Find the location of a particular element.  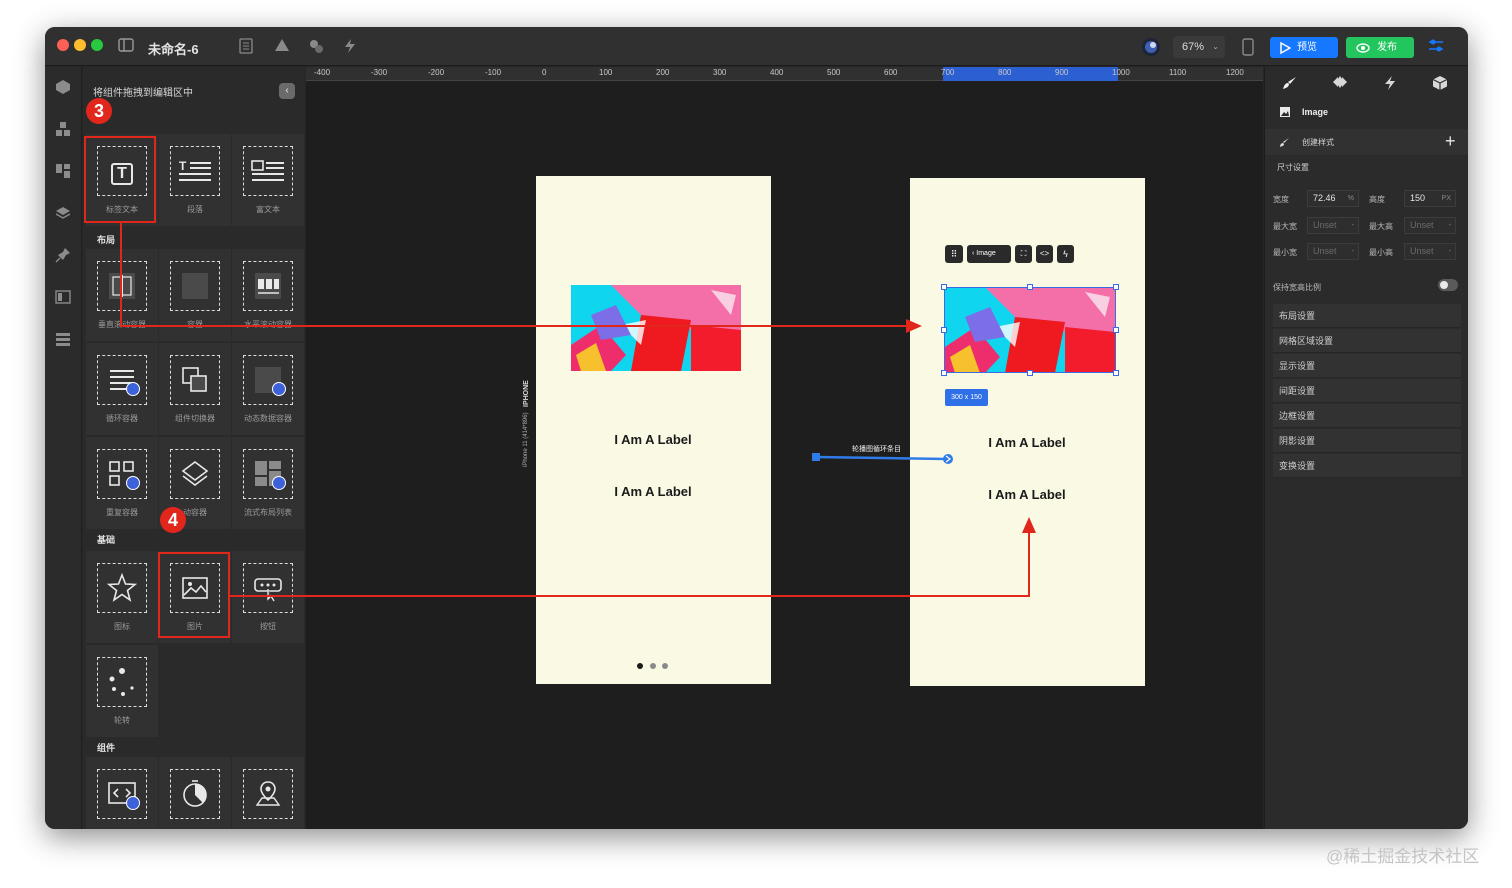

step-badge-4: 4 is located at coordinates (173, 520).